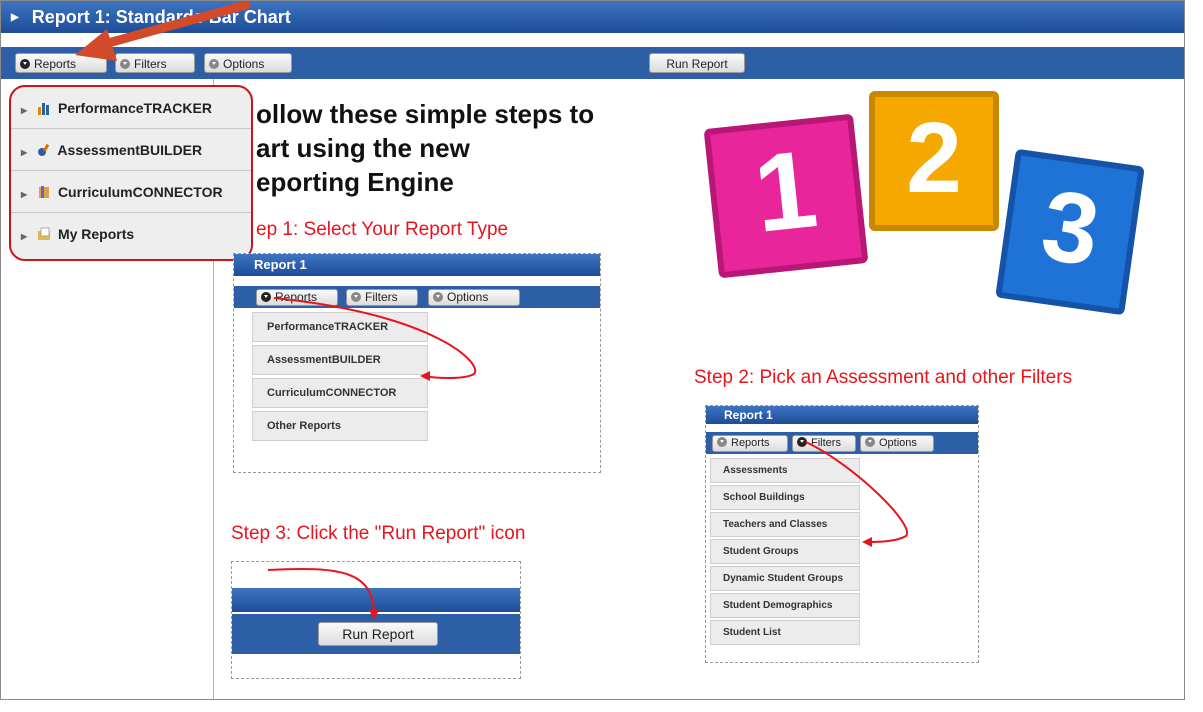  I want to click on menu-item-my-reports: ▶ My Reports, so click(131, 234).